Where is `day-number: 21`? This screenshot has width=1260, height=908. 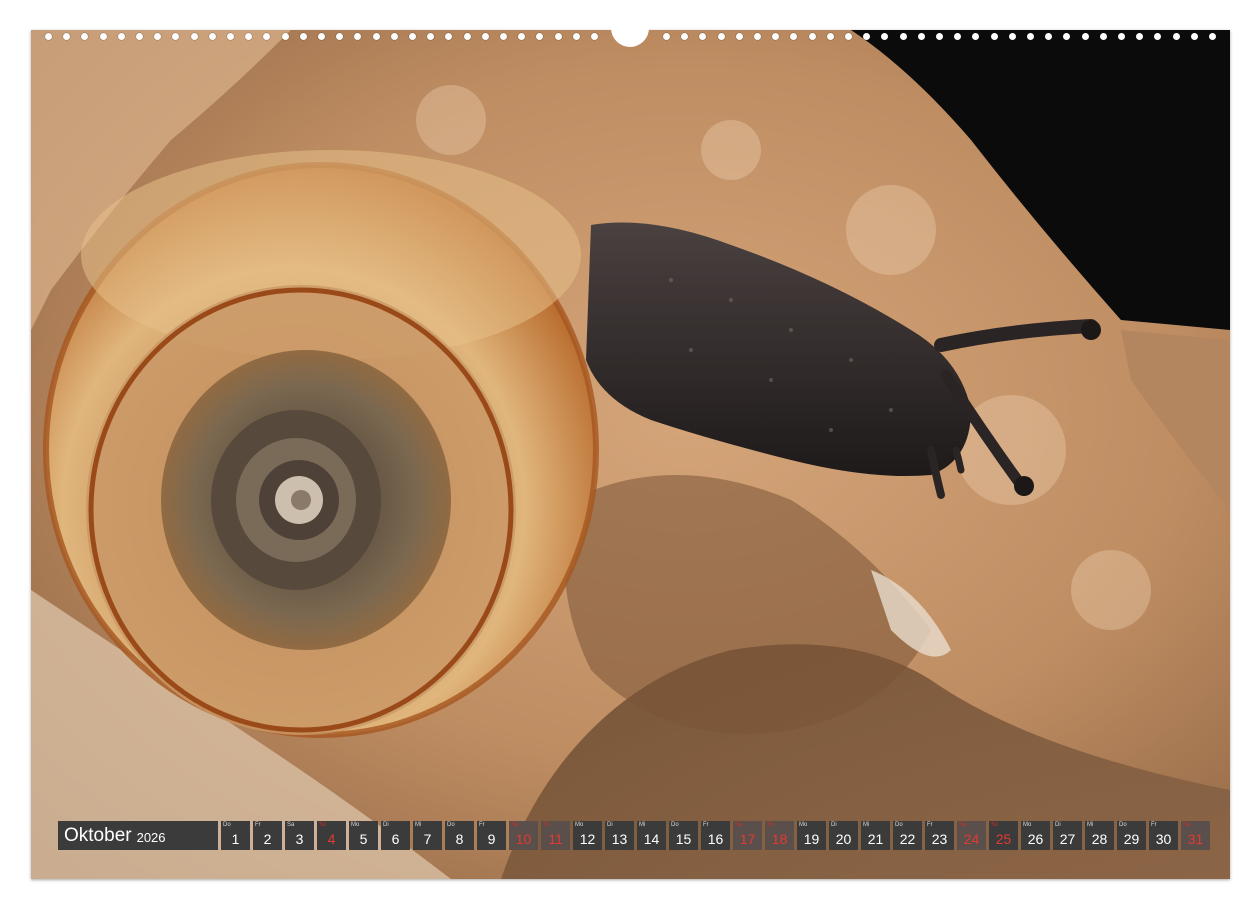
day-number: 21 is located at coordinates (875, 839).